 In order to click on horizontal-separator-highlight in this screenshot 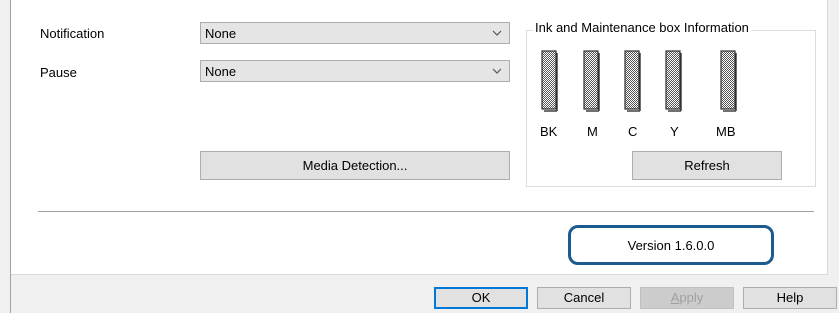, I will do `click(426, 212)`.